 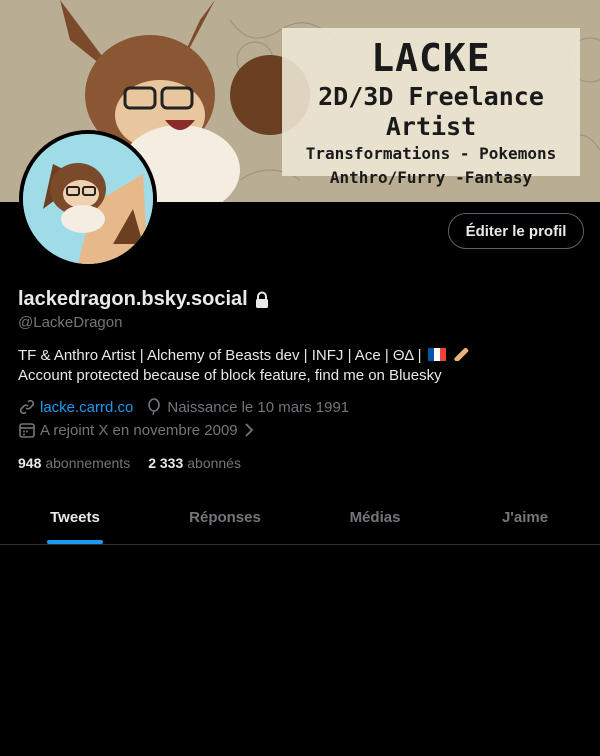 I want to click on chevron-right-icon, so click(x=249, y=430).